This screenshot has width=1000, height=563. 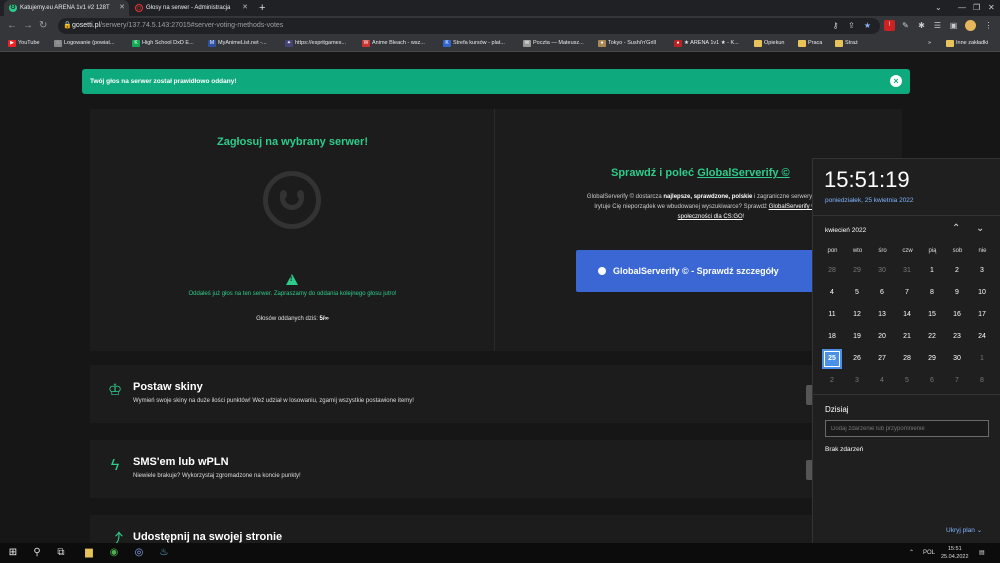 What do you see at coordinates (851, 25) in the screenshot?
I see `share-page-icon: ⇪` at bounding box center [851, 25].